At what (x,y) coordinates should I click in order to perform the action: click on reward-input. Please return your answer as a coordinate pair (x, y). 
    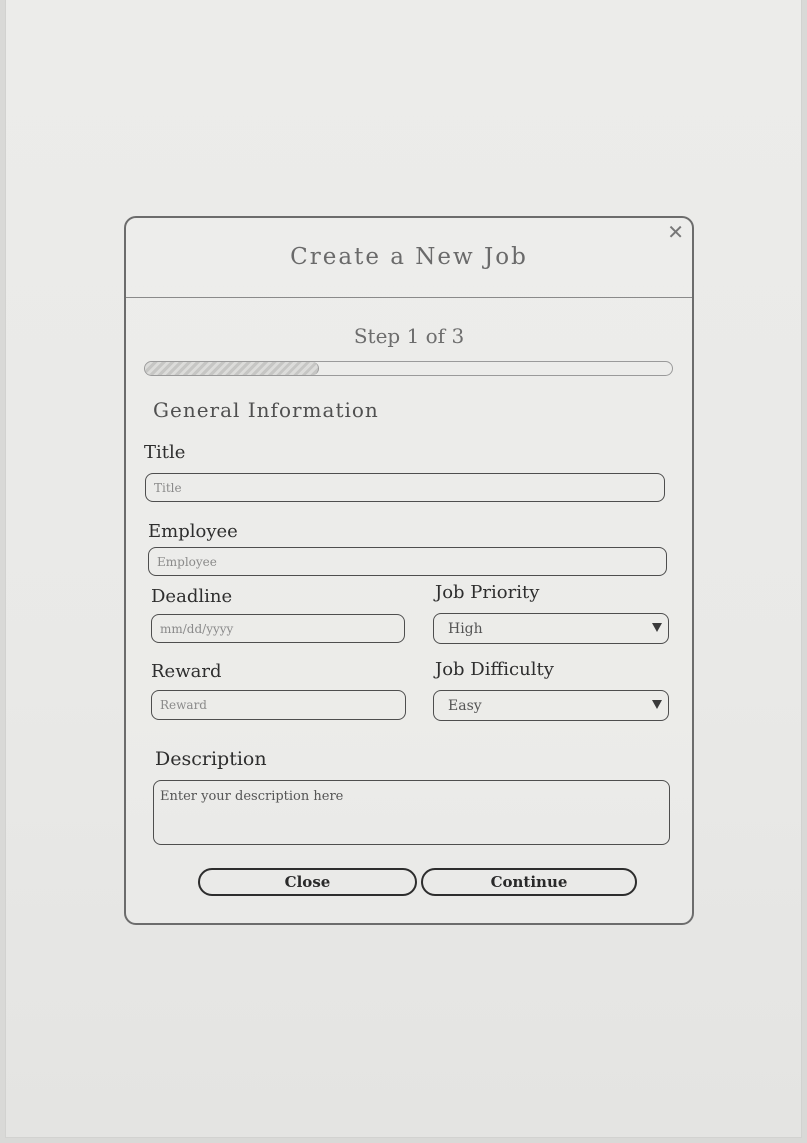
    Looking at the image, I should click on (278, 705).